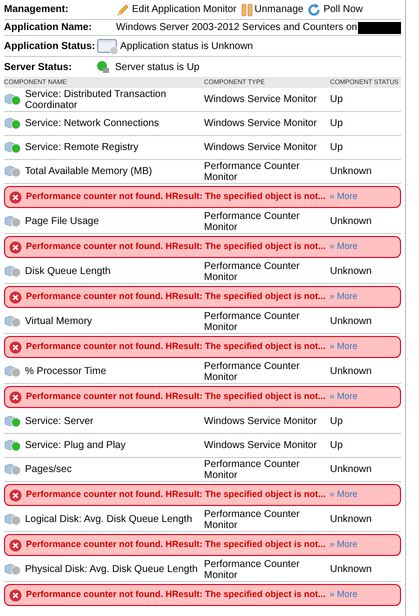 The width and height of the screenshot is (419, 616). I want to click on component-name: Total Available Memory (MB), so click(88, 171).